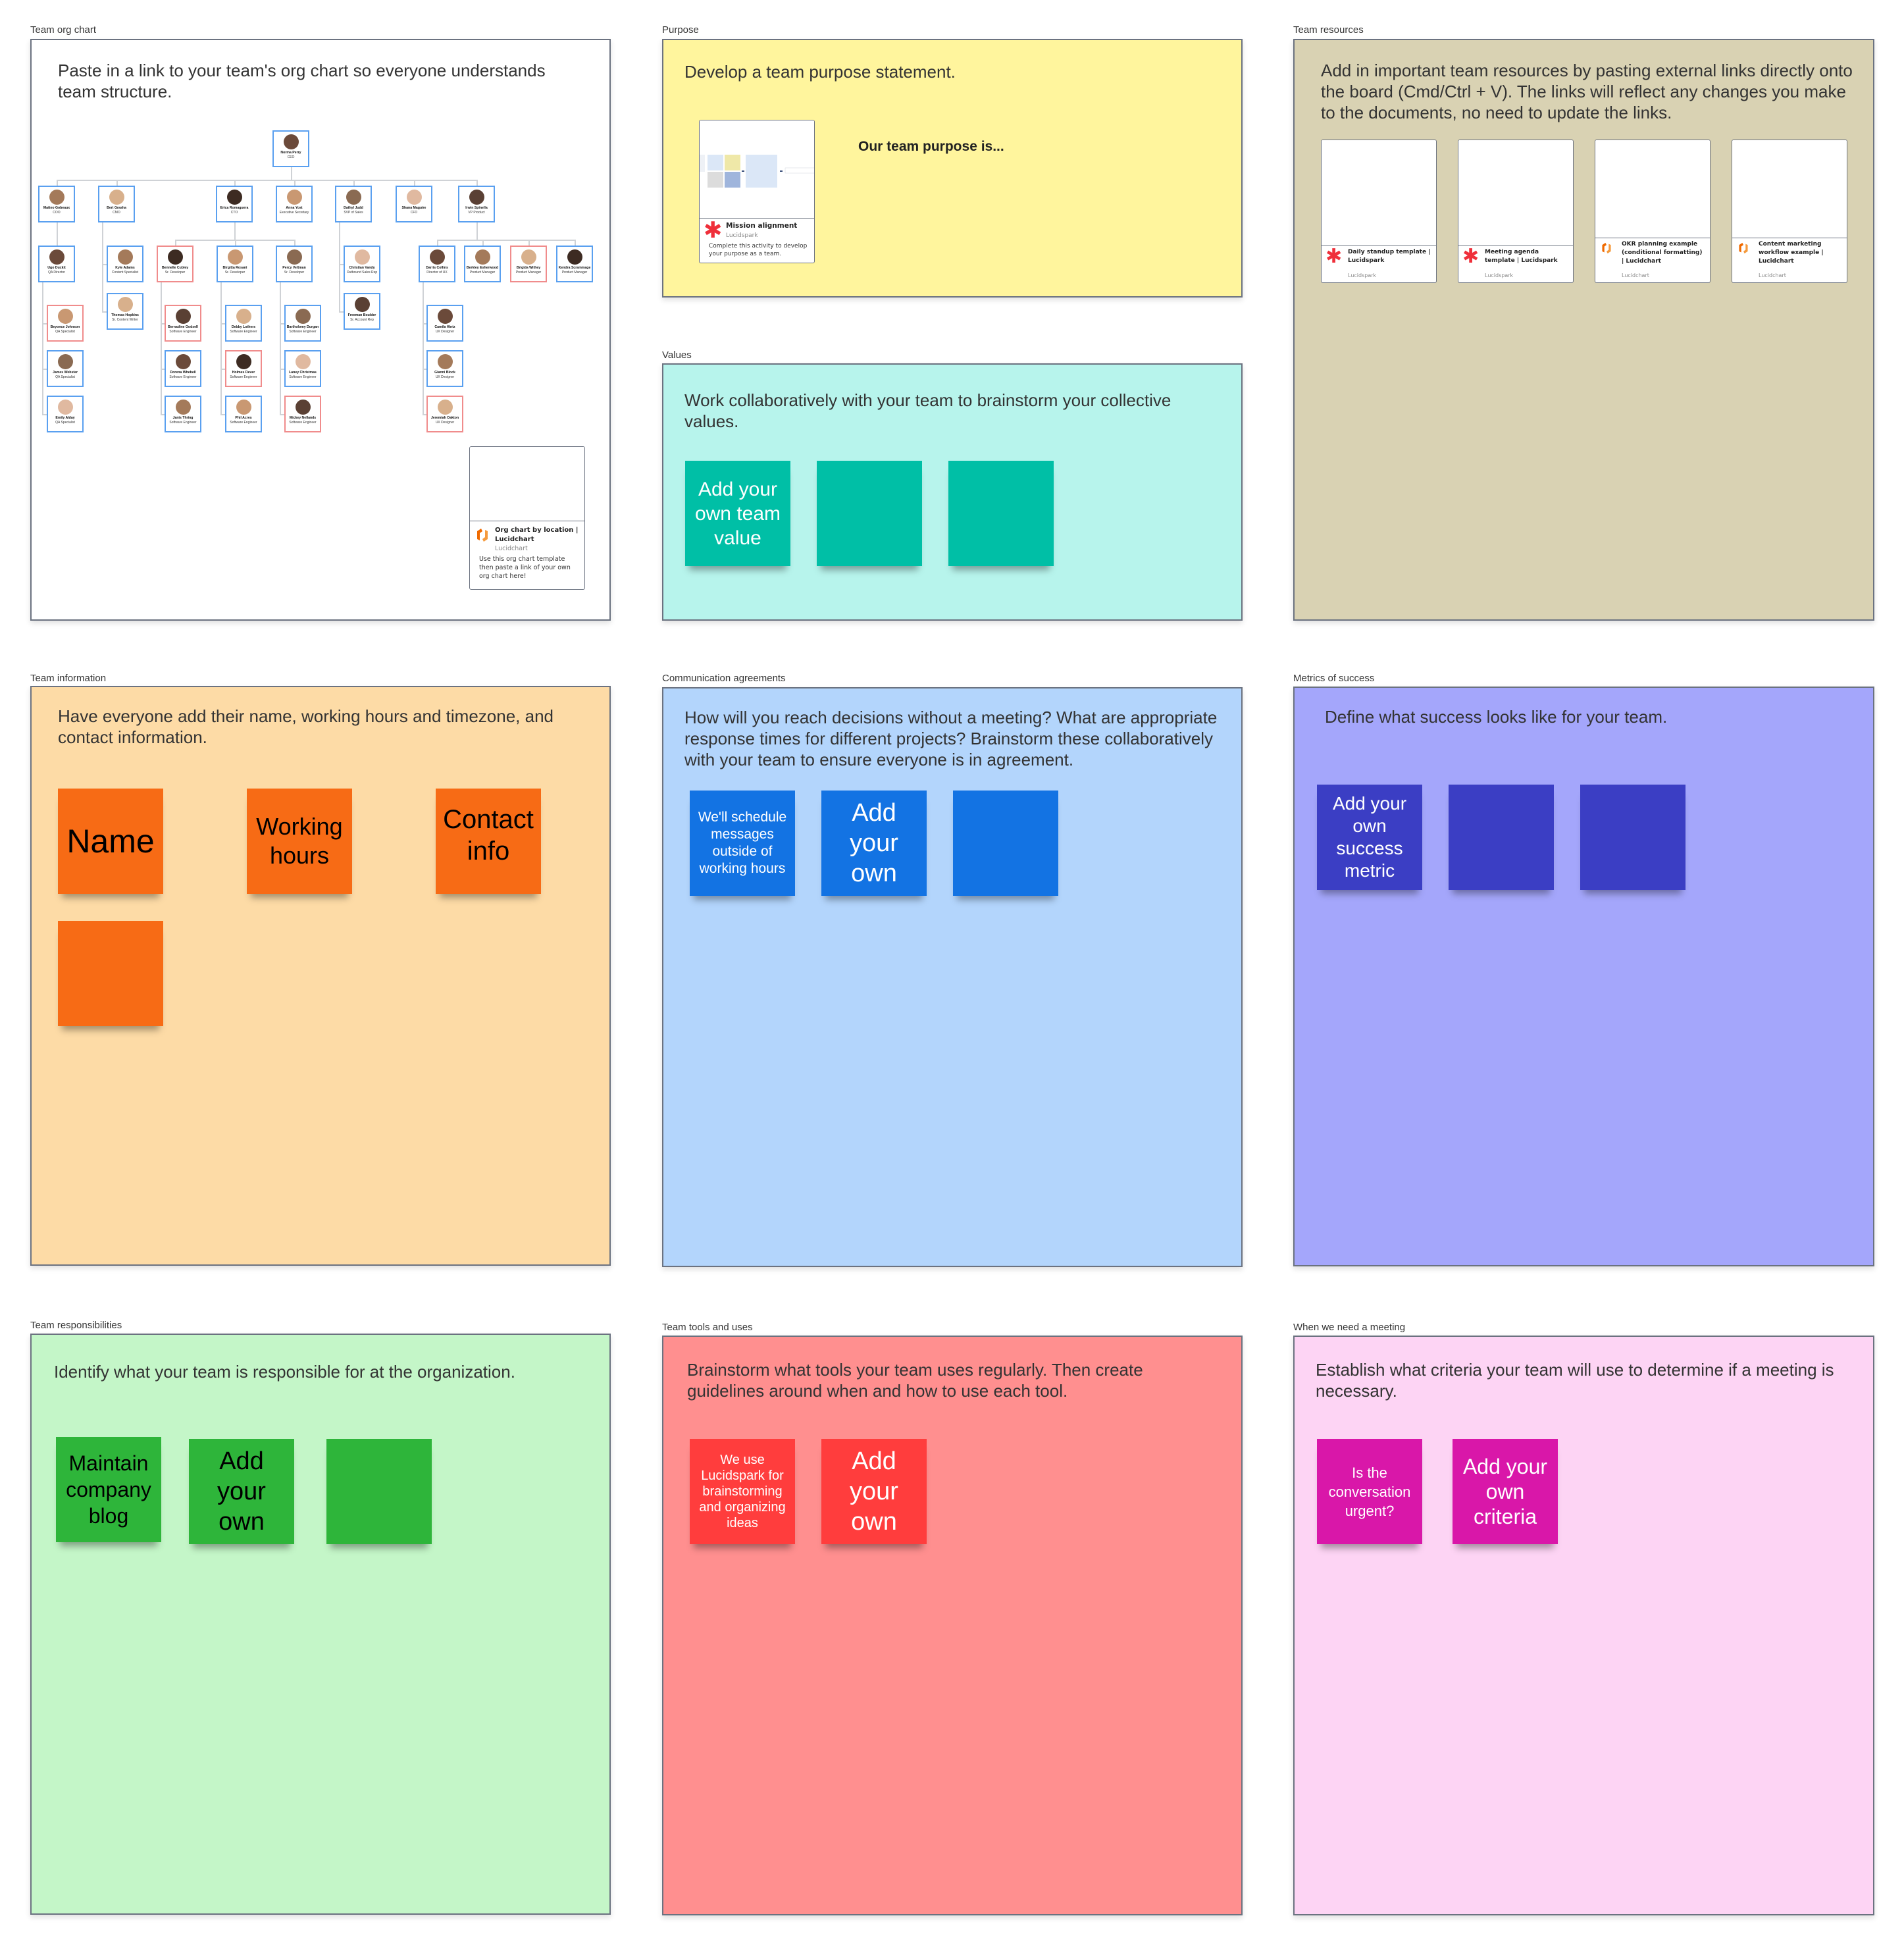 The width and height of the screenshot is (1904, 1947). I want to click on org-chart-node: James Webster QA Specialist, so click(65, 368).